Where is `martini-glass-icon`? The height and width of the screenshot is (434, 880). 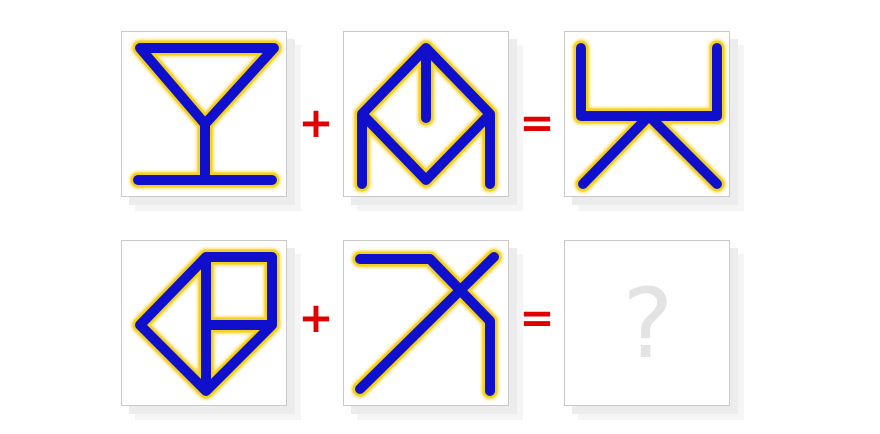
martini-glass-icon is located at coordinates (206, 114).